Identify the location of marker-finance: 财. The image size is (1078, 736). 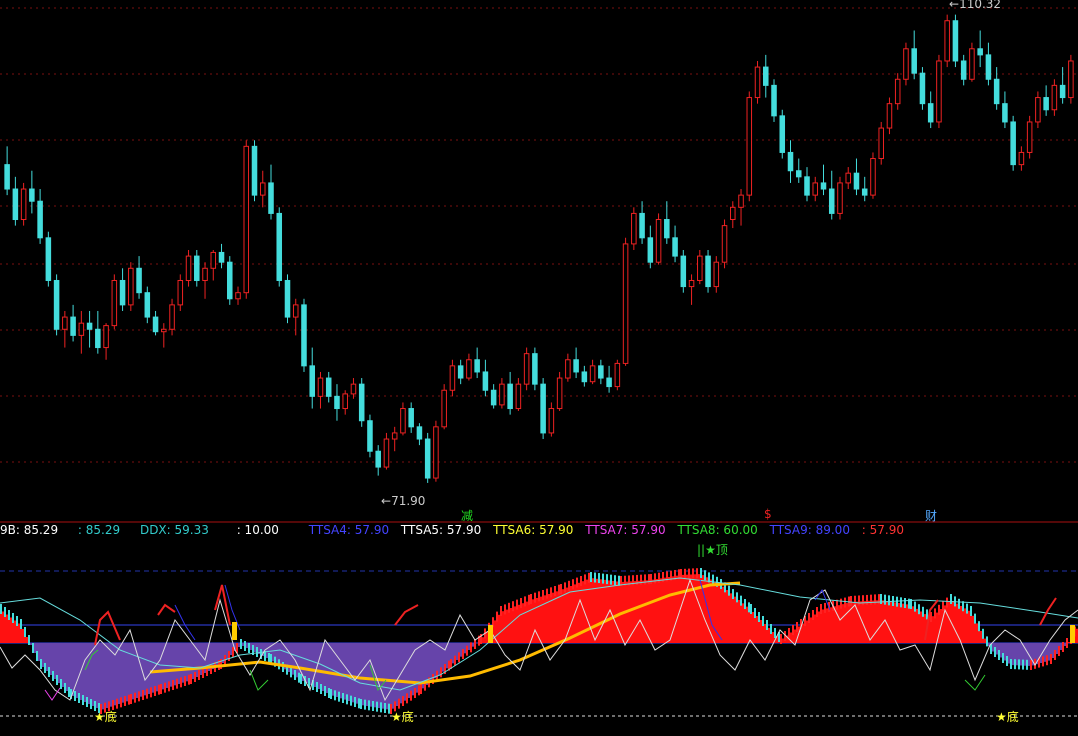
(931, 515).